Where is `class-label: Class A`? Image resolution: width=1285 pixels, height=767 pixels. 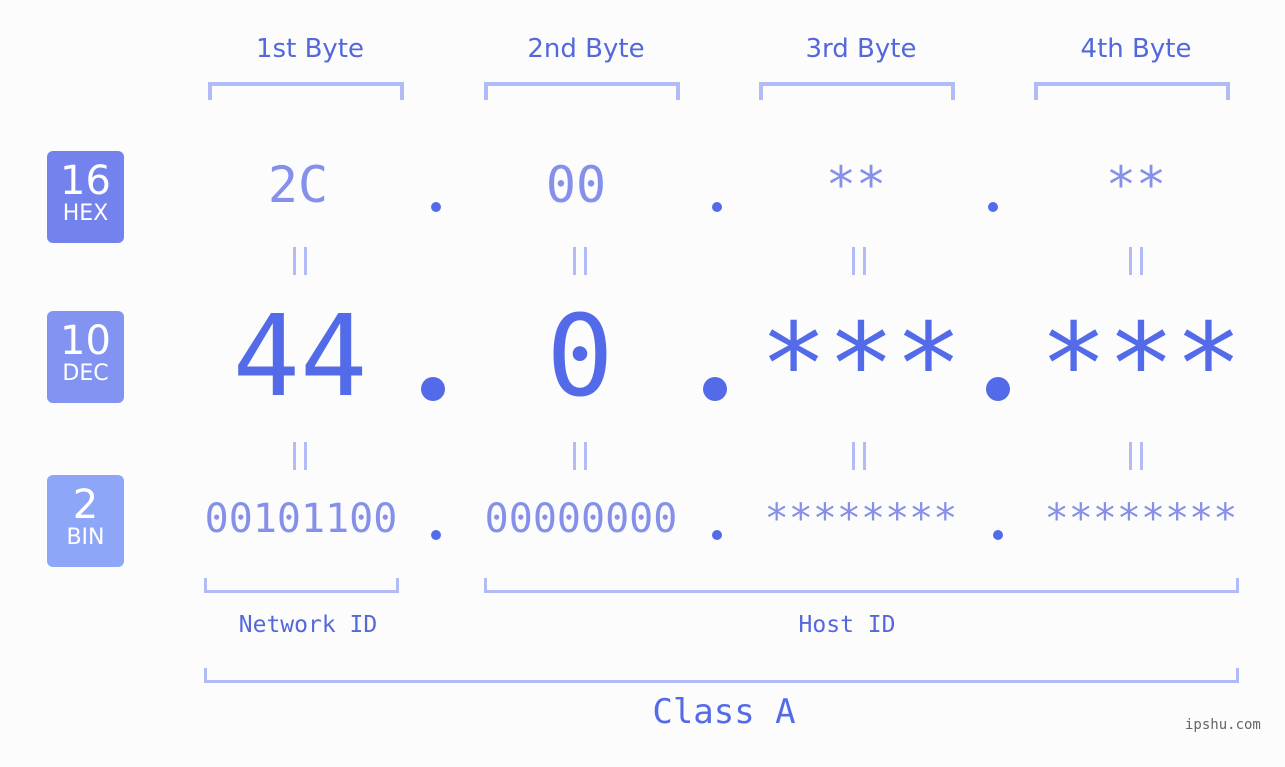
class-label: Class A is located at coordinates (724, 712).